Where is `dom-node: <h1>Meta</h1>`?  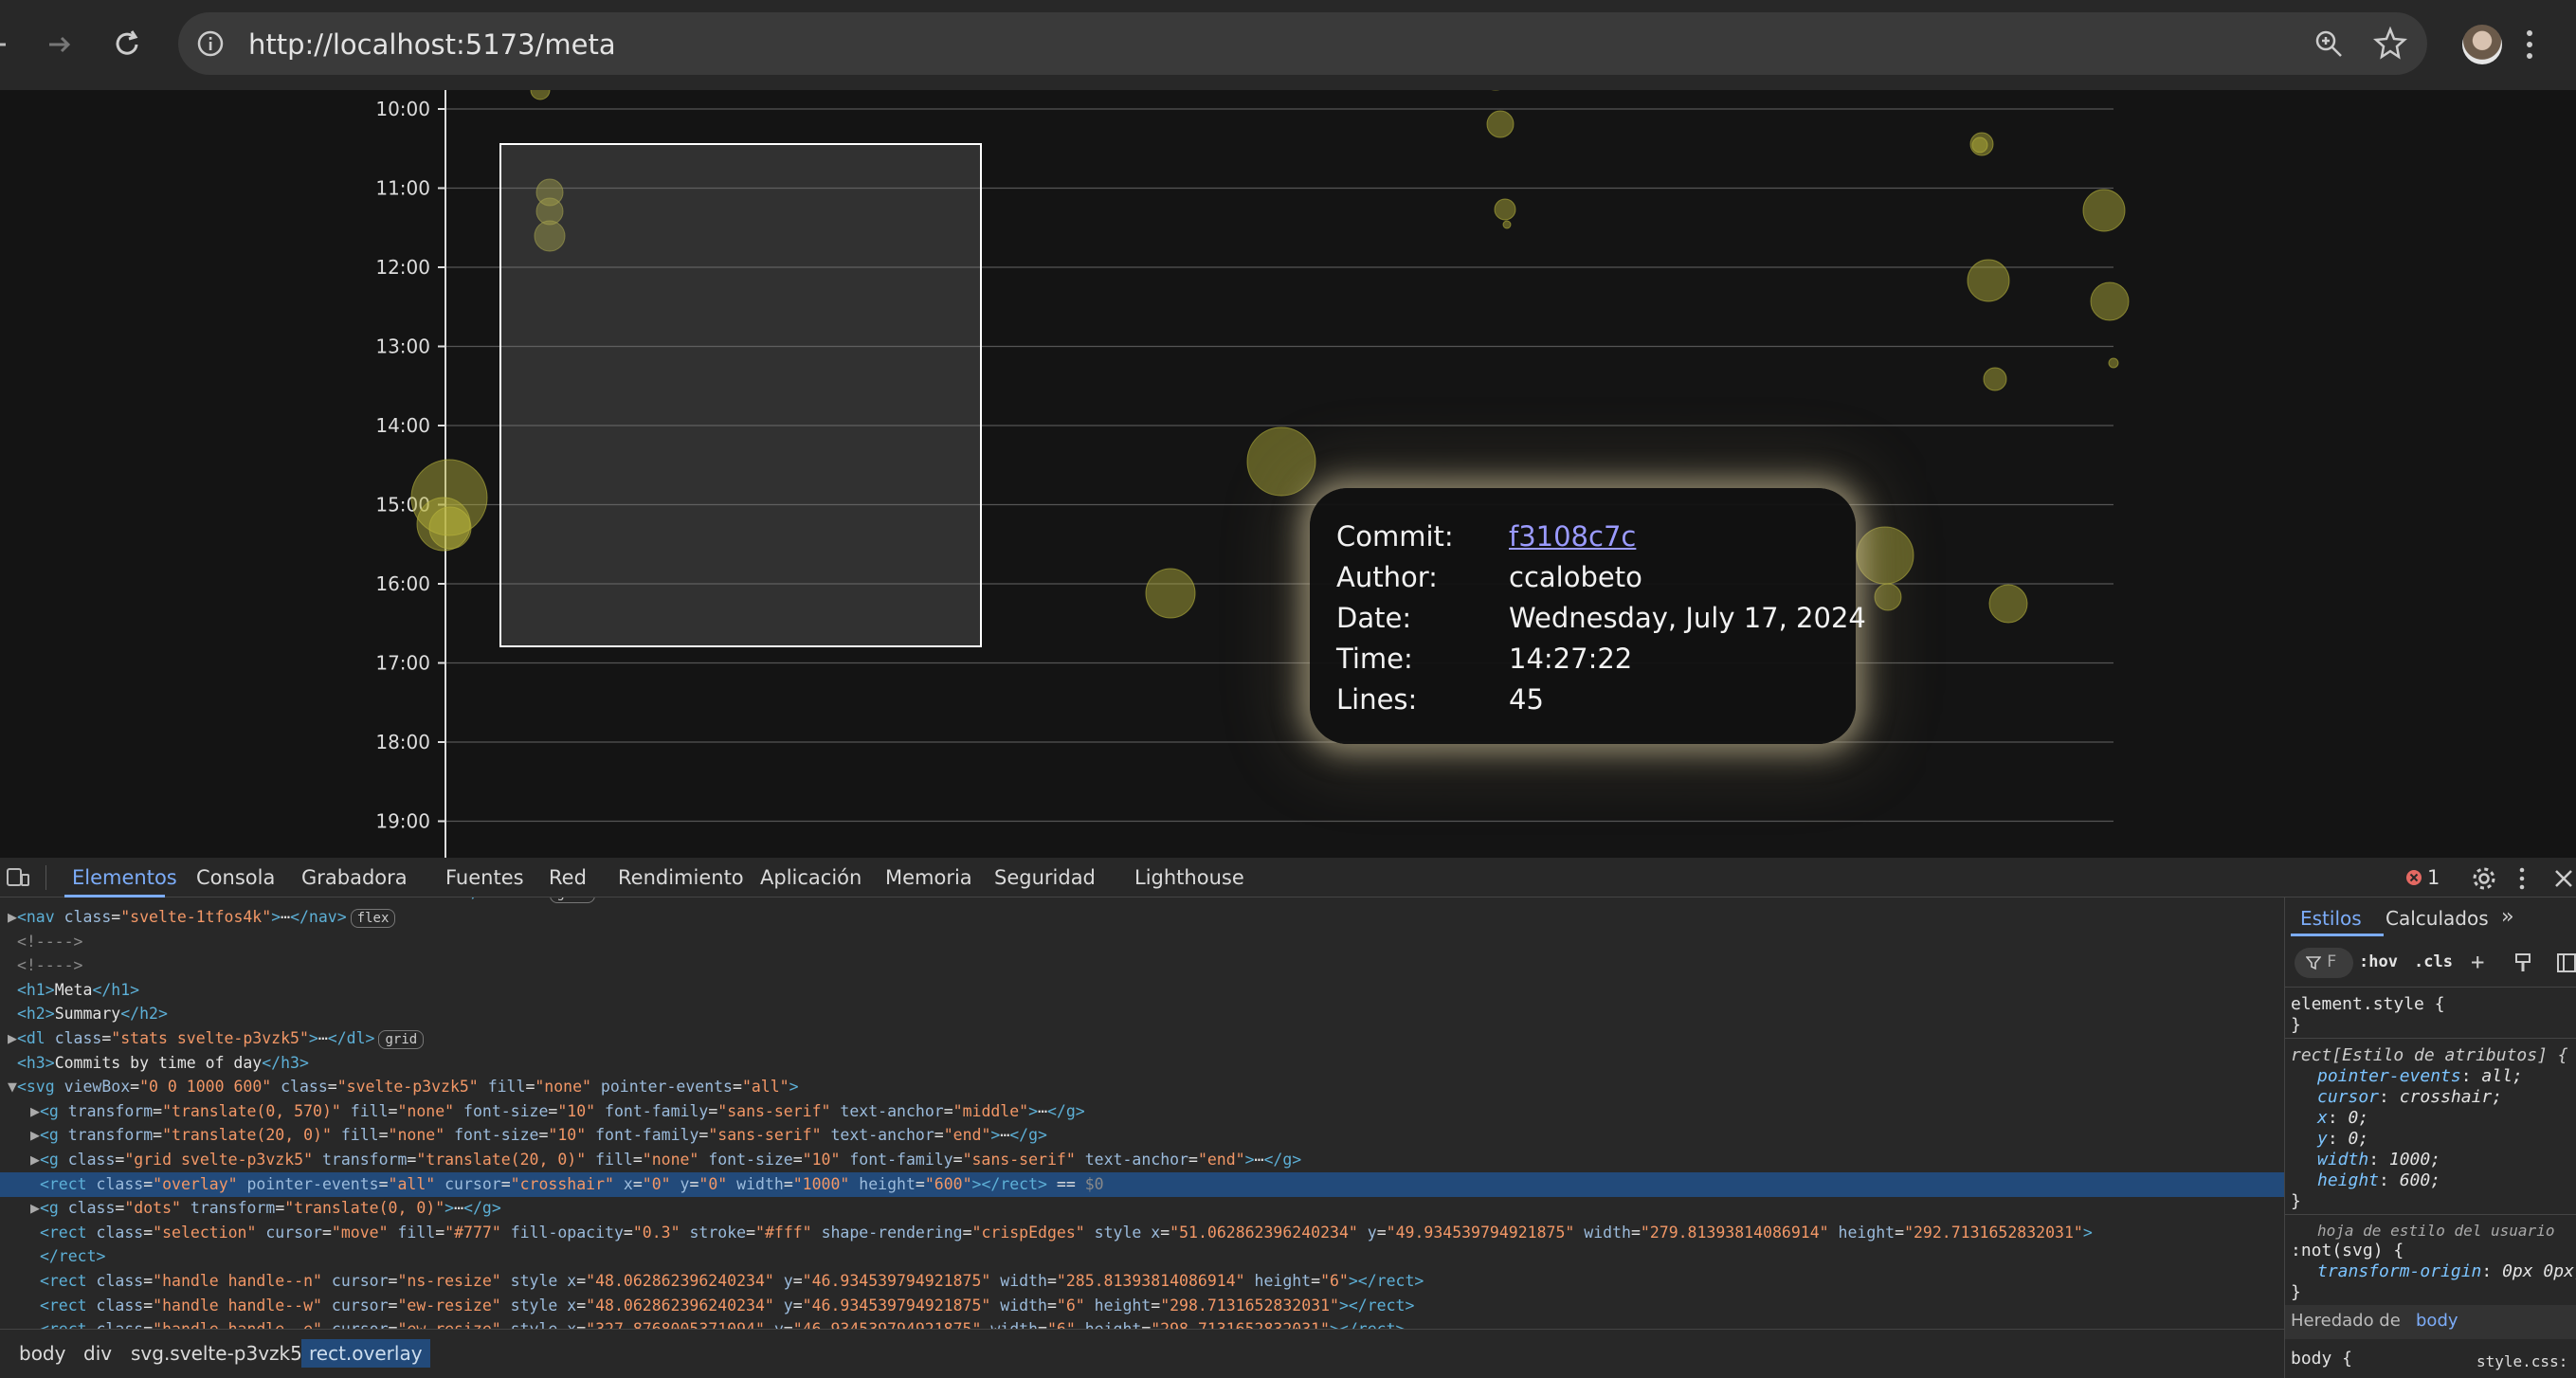 dom-node: <h1>Meta</h1> is located at coordinates (1142, 990).